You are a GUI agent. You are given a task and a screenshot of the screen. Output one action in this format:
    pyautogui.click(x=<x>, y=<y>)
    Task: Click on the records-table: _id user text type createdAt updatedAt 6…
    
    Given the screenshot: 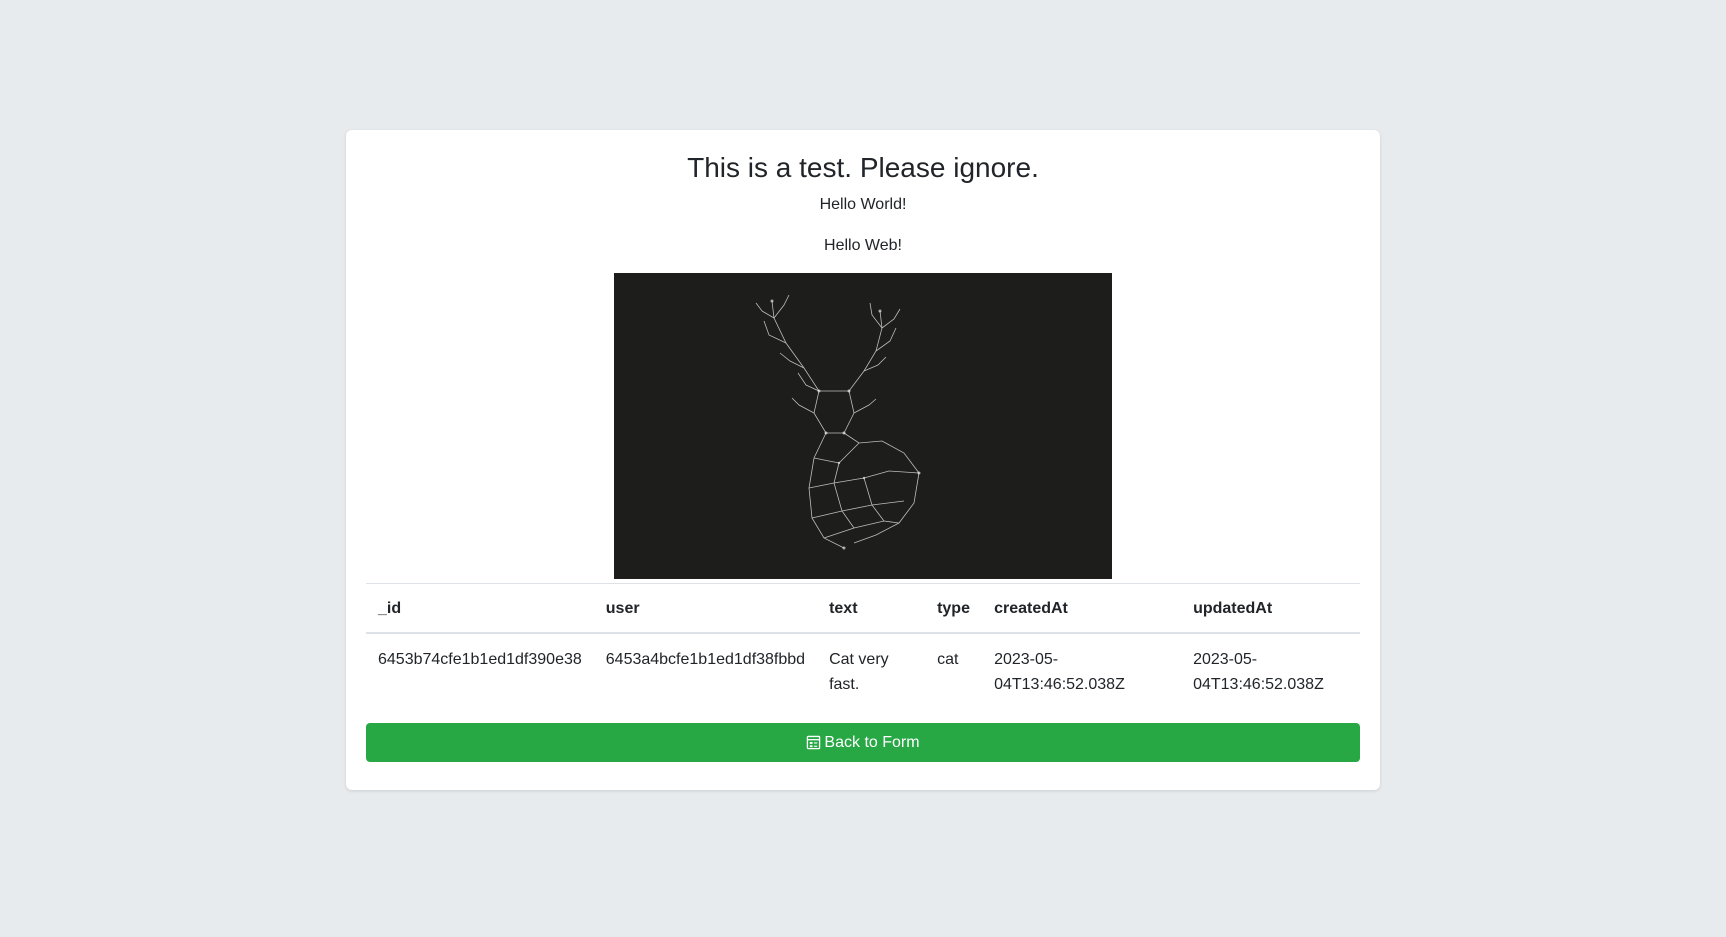 What is the action you would take?
    pyautogui.click(x=863, y=646)
    